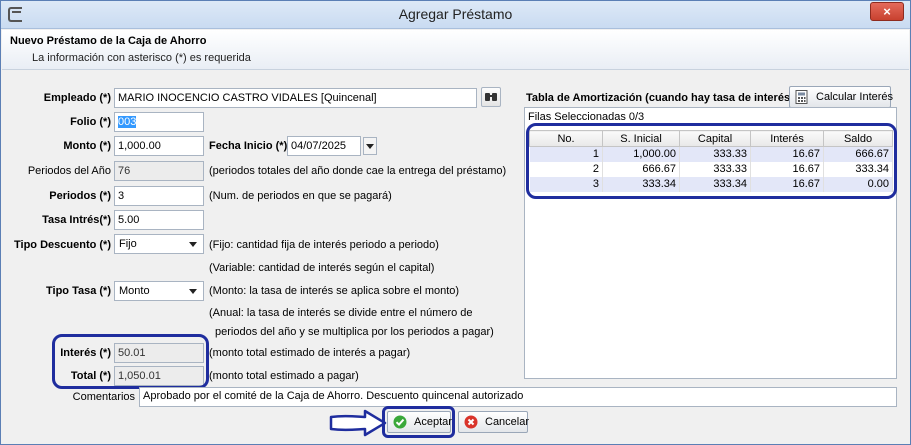  I want to click on column-header: Interés, so click(787, 138).